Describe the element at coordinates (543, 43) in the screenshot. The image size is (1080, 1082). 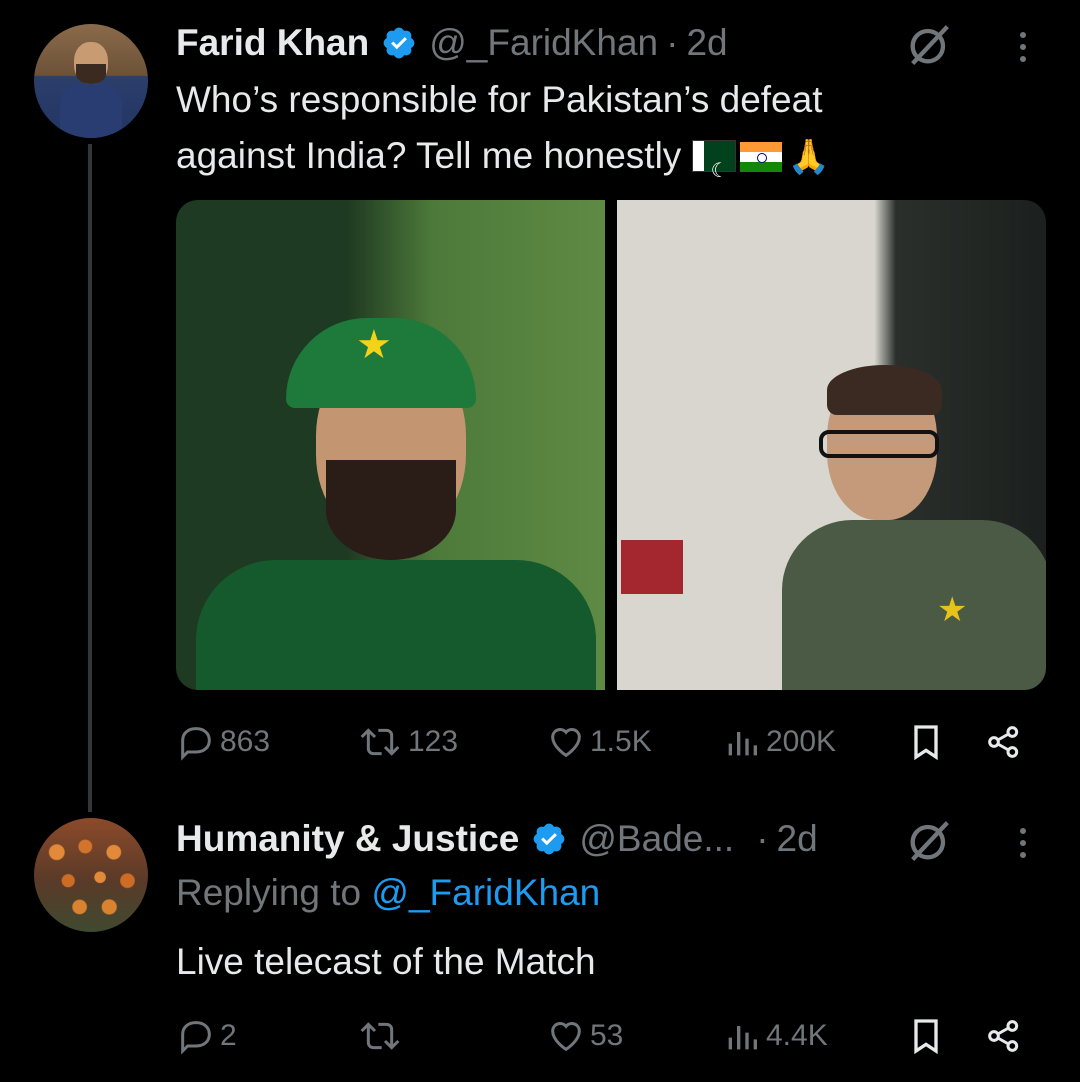
I see `author-handle: @_FaridKhan` at that location.